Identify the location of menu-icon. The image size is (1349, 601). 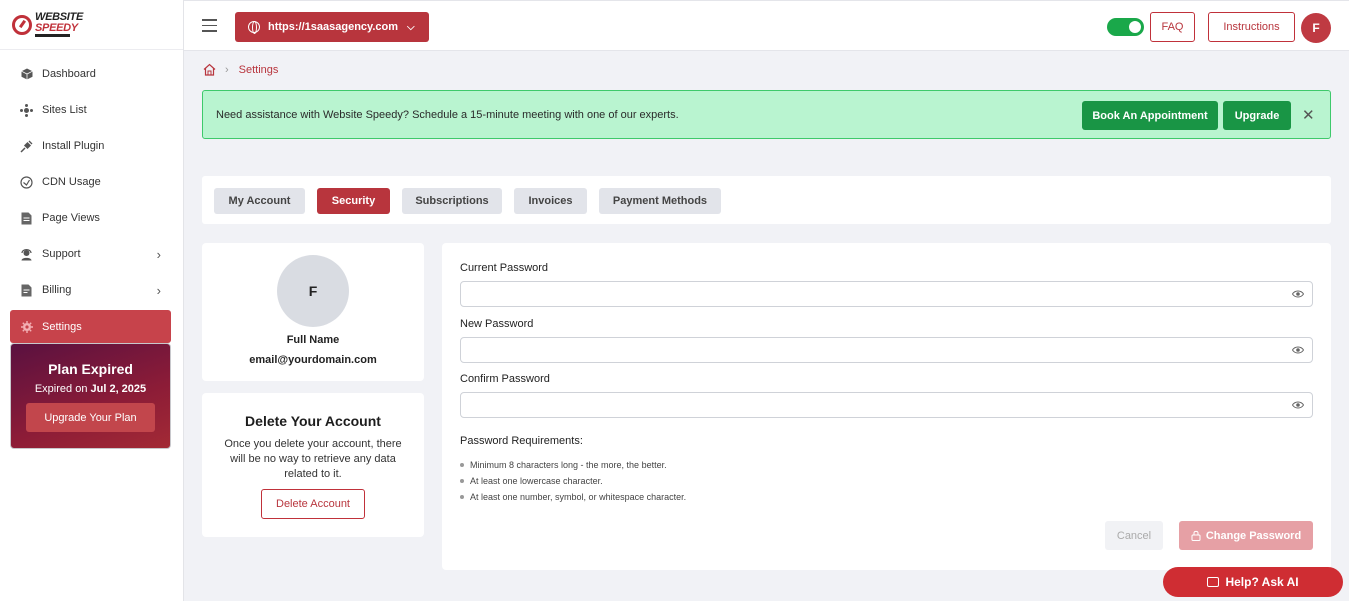
(209, 25).